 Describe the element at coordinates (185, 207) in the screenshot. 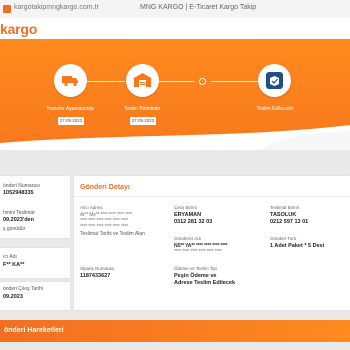

I see `out-unit-label: Çıkış Birimi` at that location.